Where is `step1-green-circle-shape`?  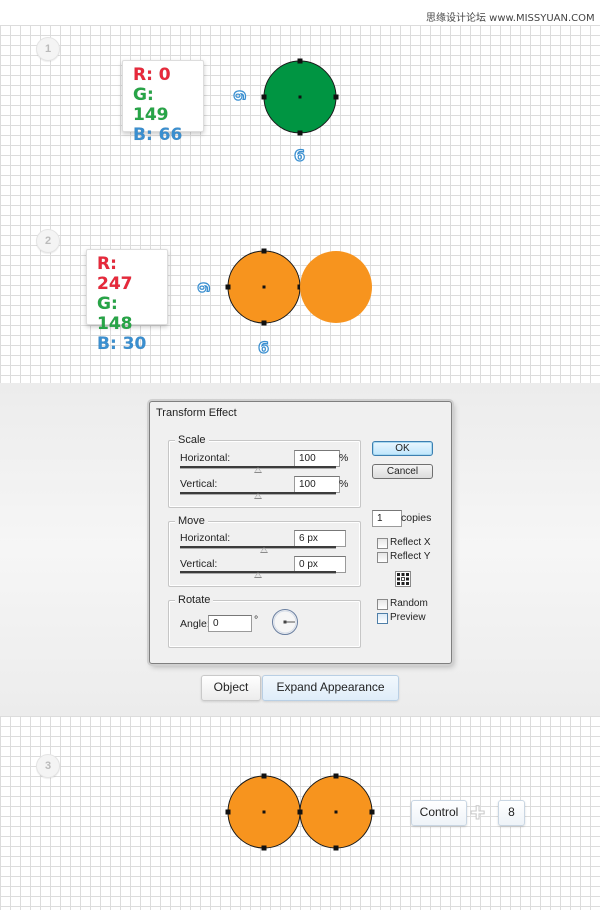 step1-green-circle-shape is located at coordinates (300, 97).